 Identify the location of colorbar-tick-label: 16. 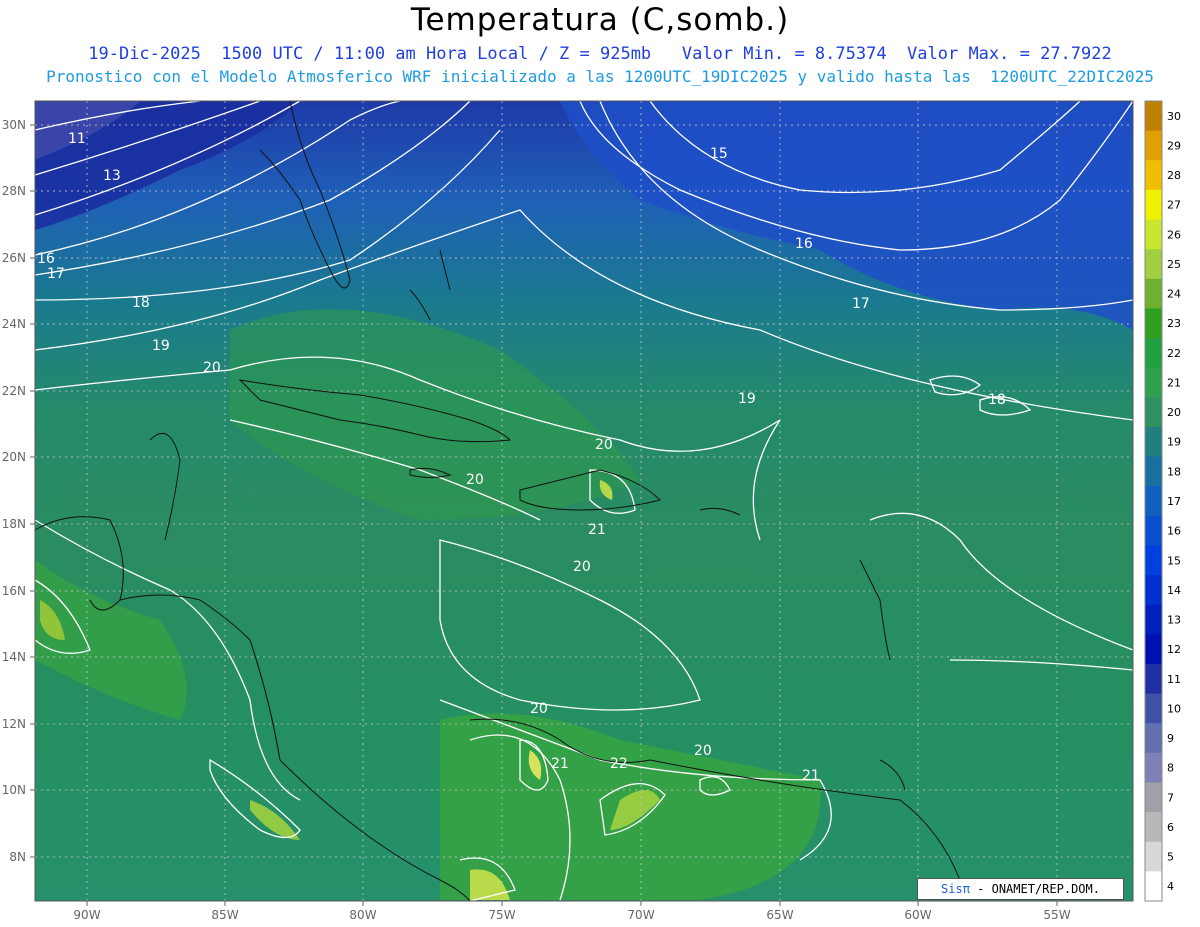
(1174, 531).